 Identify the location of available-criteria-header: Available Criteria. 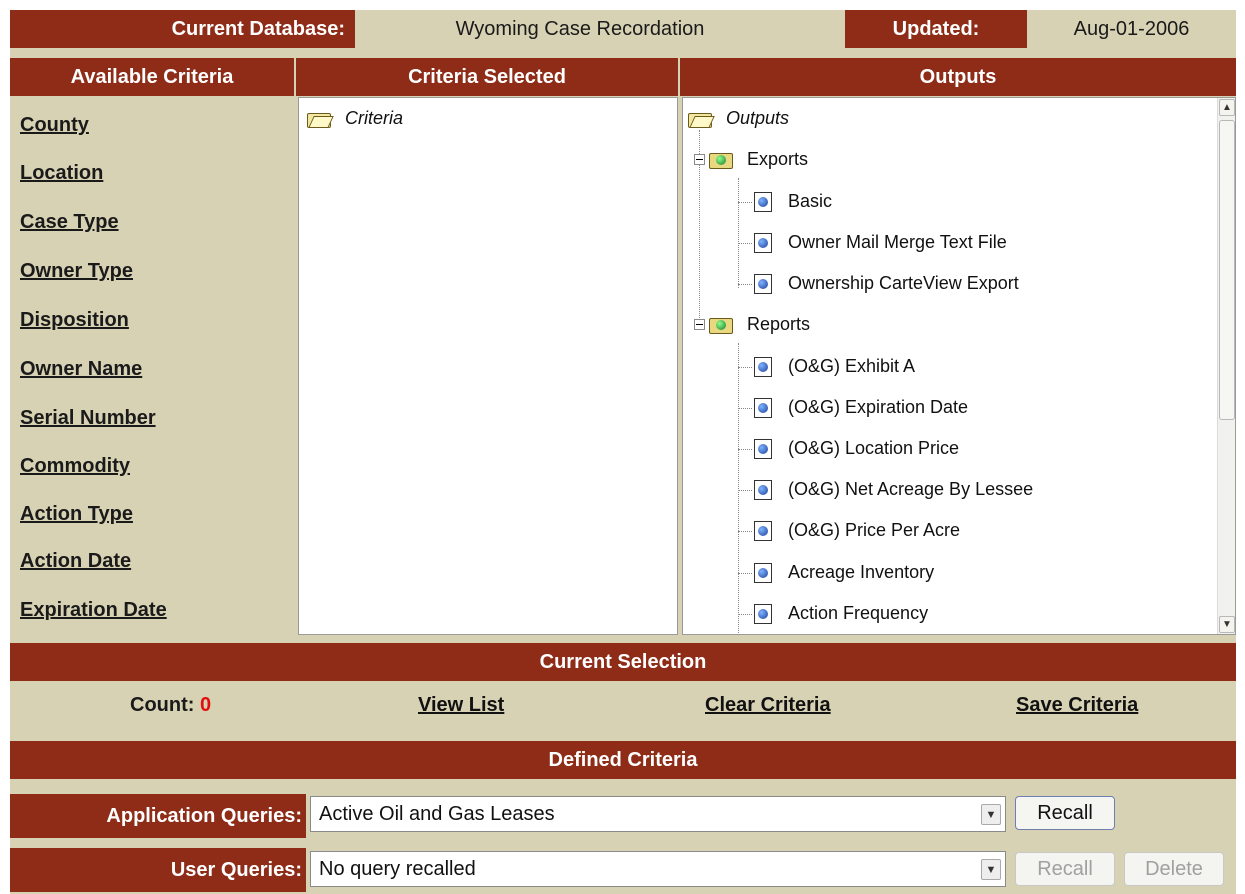
(153, 77).